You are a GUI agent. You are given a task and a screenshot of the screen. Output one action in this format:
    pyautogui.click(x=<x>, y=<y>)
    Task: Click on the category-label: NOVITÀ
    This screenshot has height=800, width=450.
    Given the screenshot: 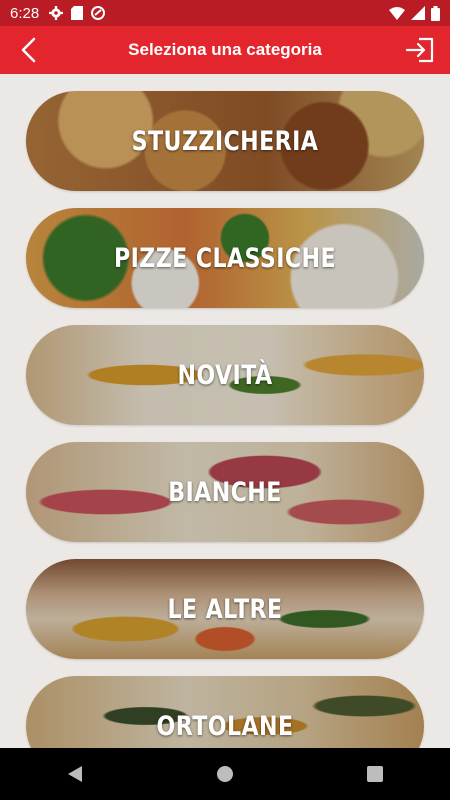 What is the action you would take?
    pyautogui.click(x=225, y=375)
    